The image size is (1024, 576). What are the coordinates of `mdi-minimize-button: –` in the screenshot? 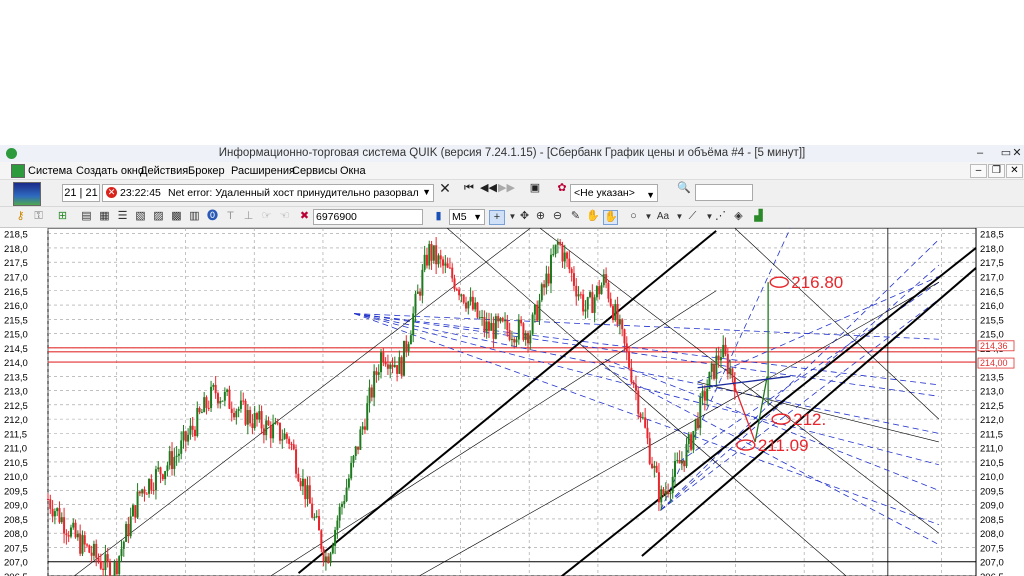 It's located at (978, 171).